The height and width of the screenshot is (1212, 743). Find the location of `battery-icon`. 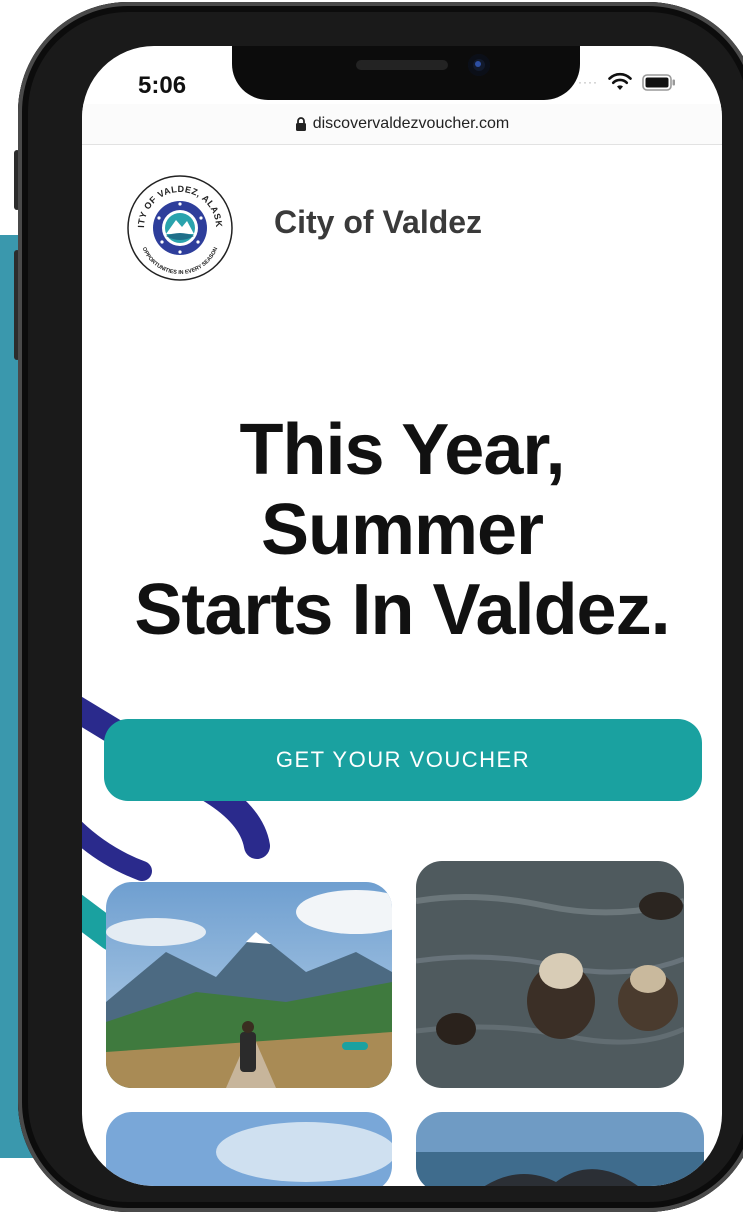

battery-icon is located at coordinates (658, 82).